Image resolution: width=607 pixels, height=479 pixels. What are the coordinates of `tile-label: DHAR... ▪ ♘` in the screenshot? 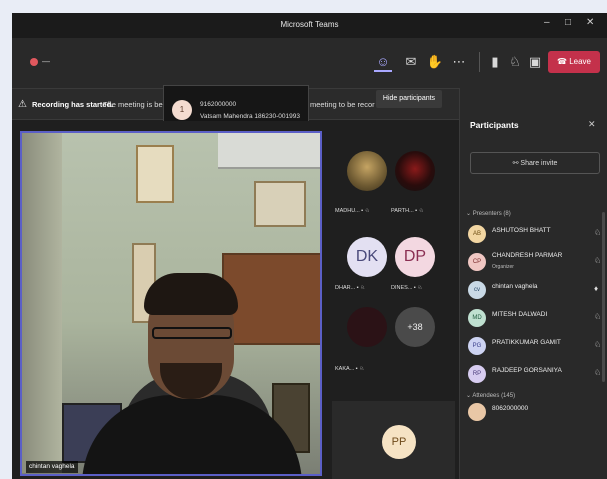 It's located at (350, 288).